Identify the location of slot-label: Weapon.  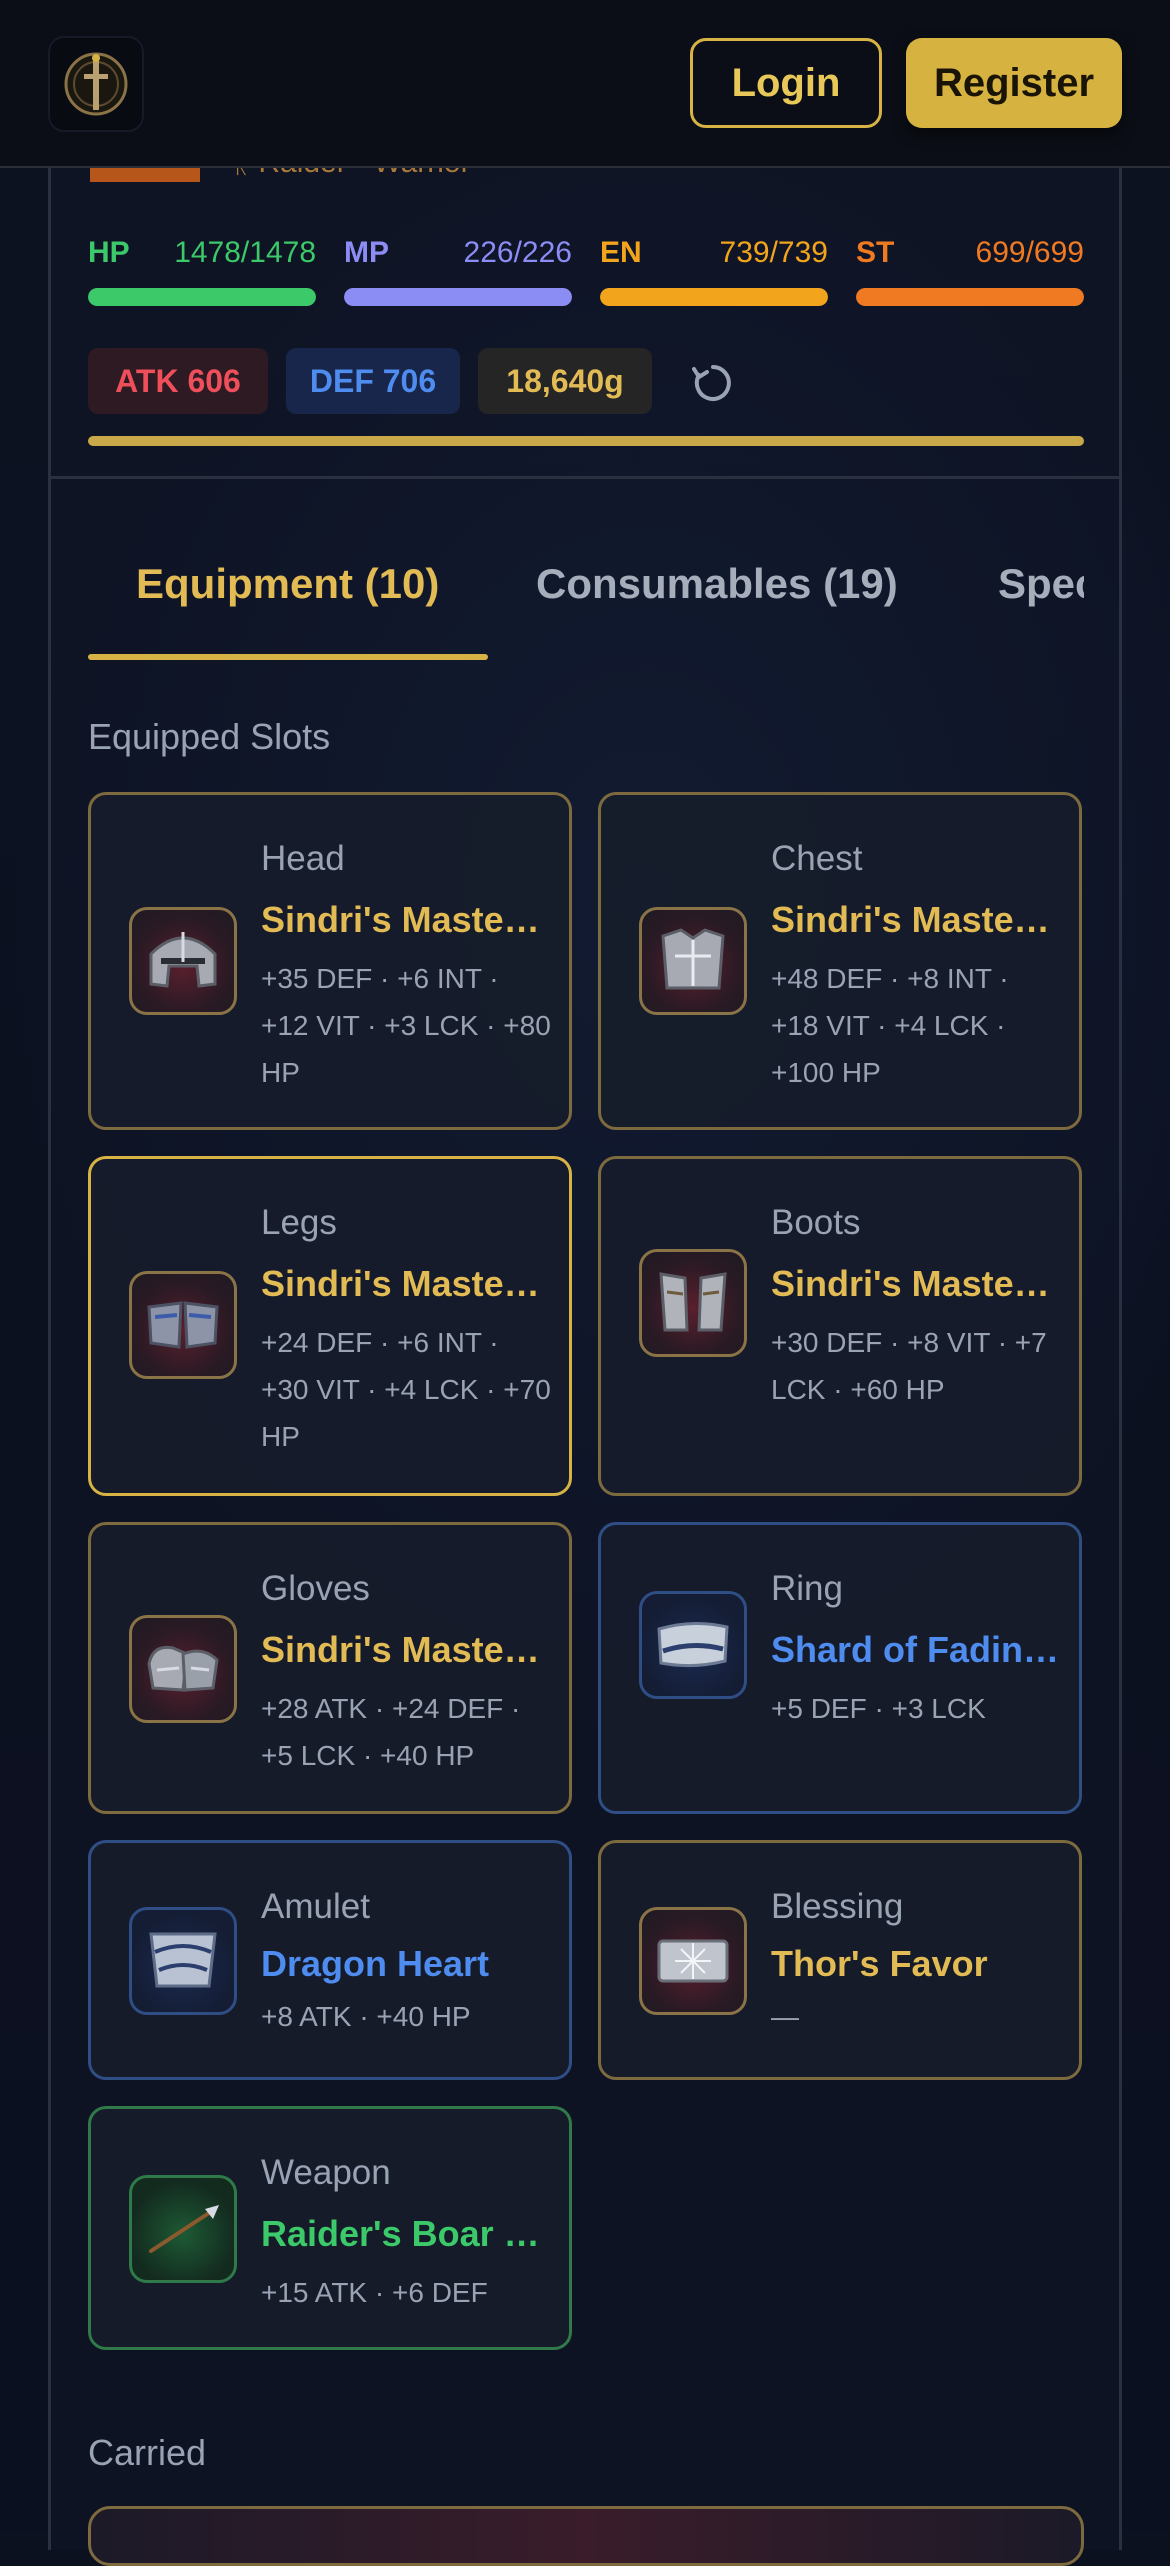
(326, 2172).